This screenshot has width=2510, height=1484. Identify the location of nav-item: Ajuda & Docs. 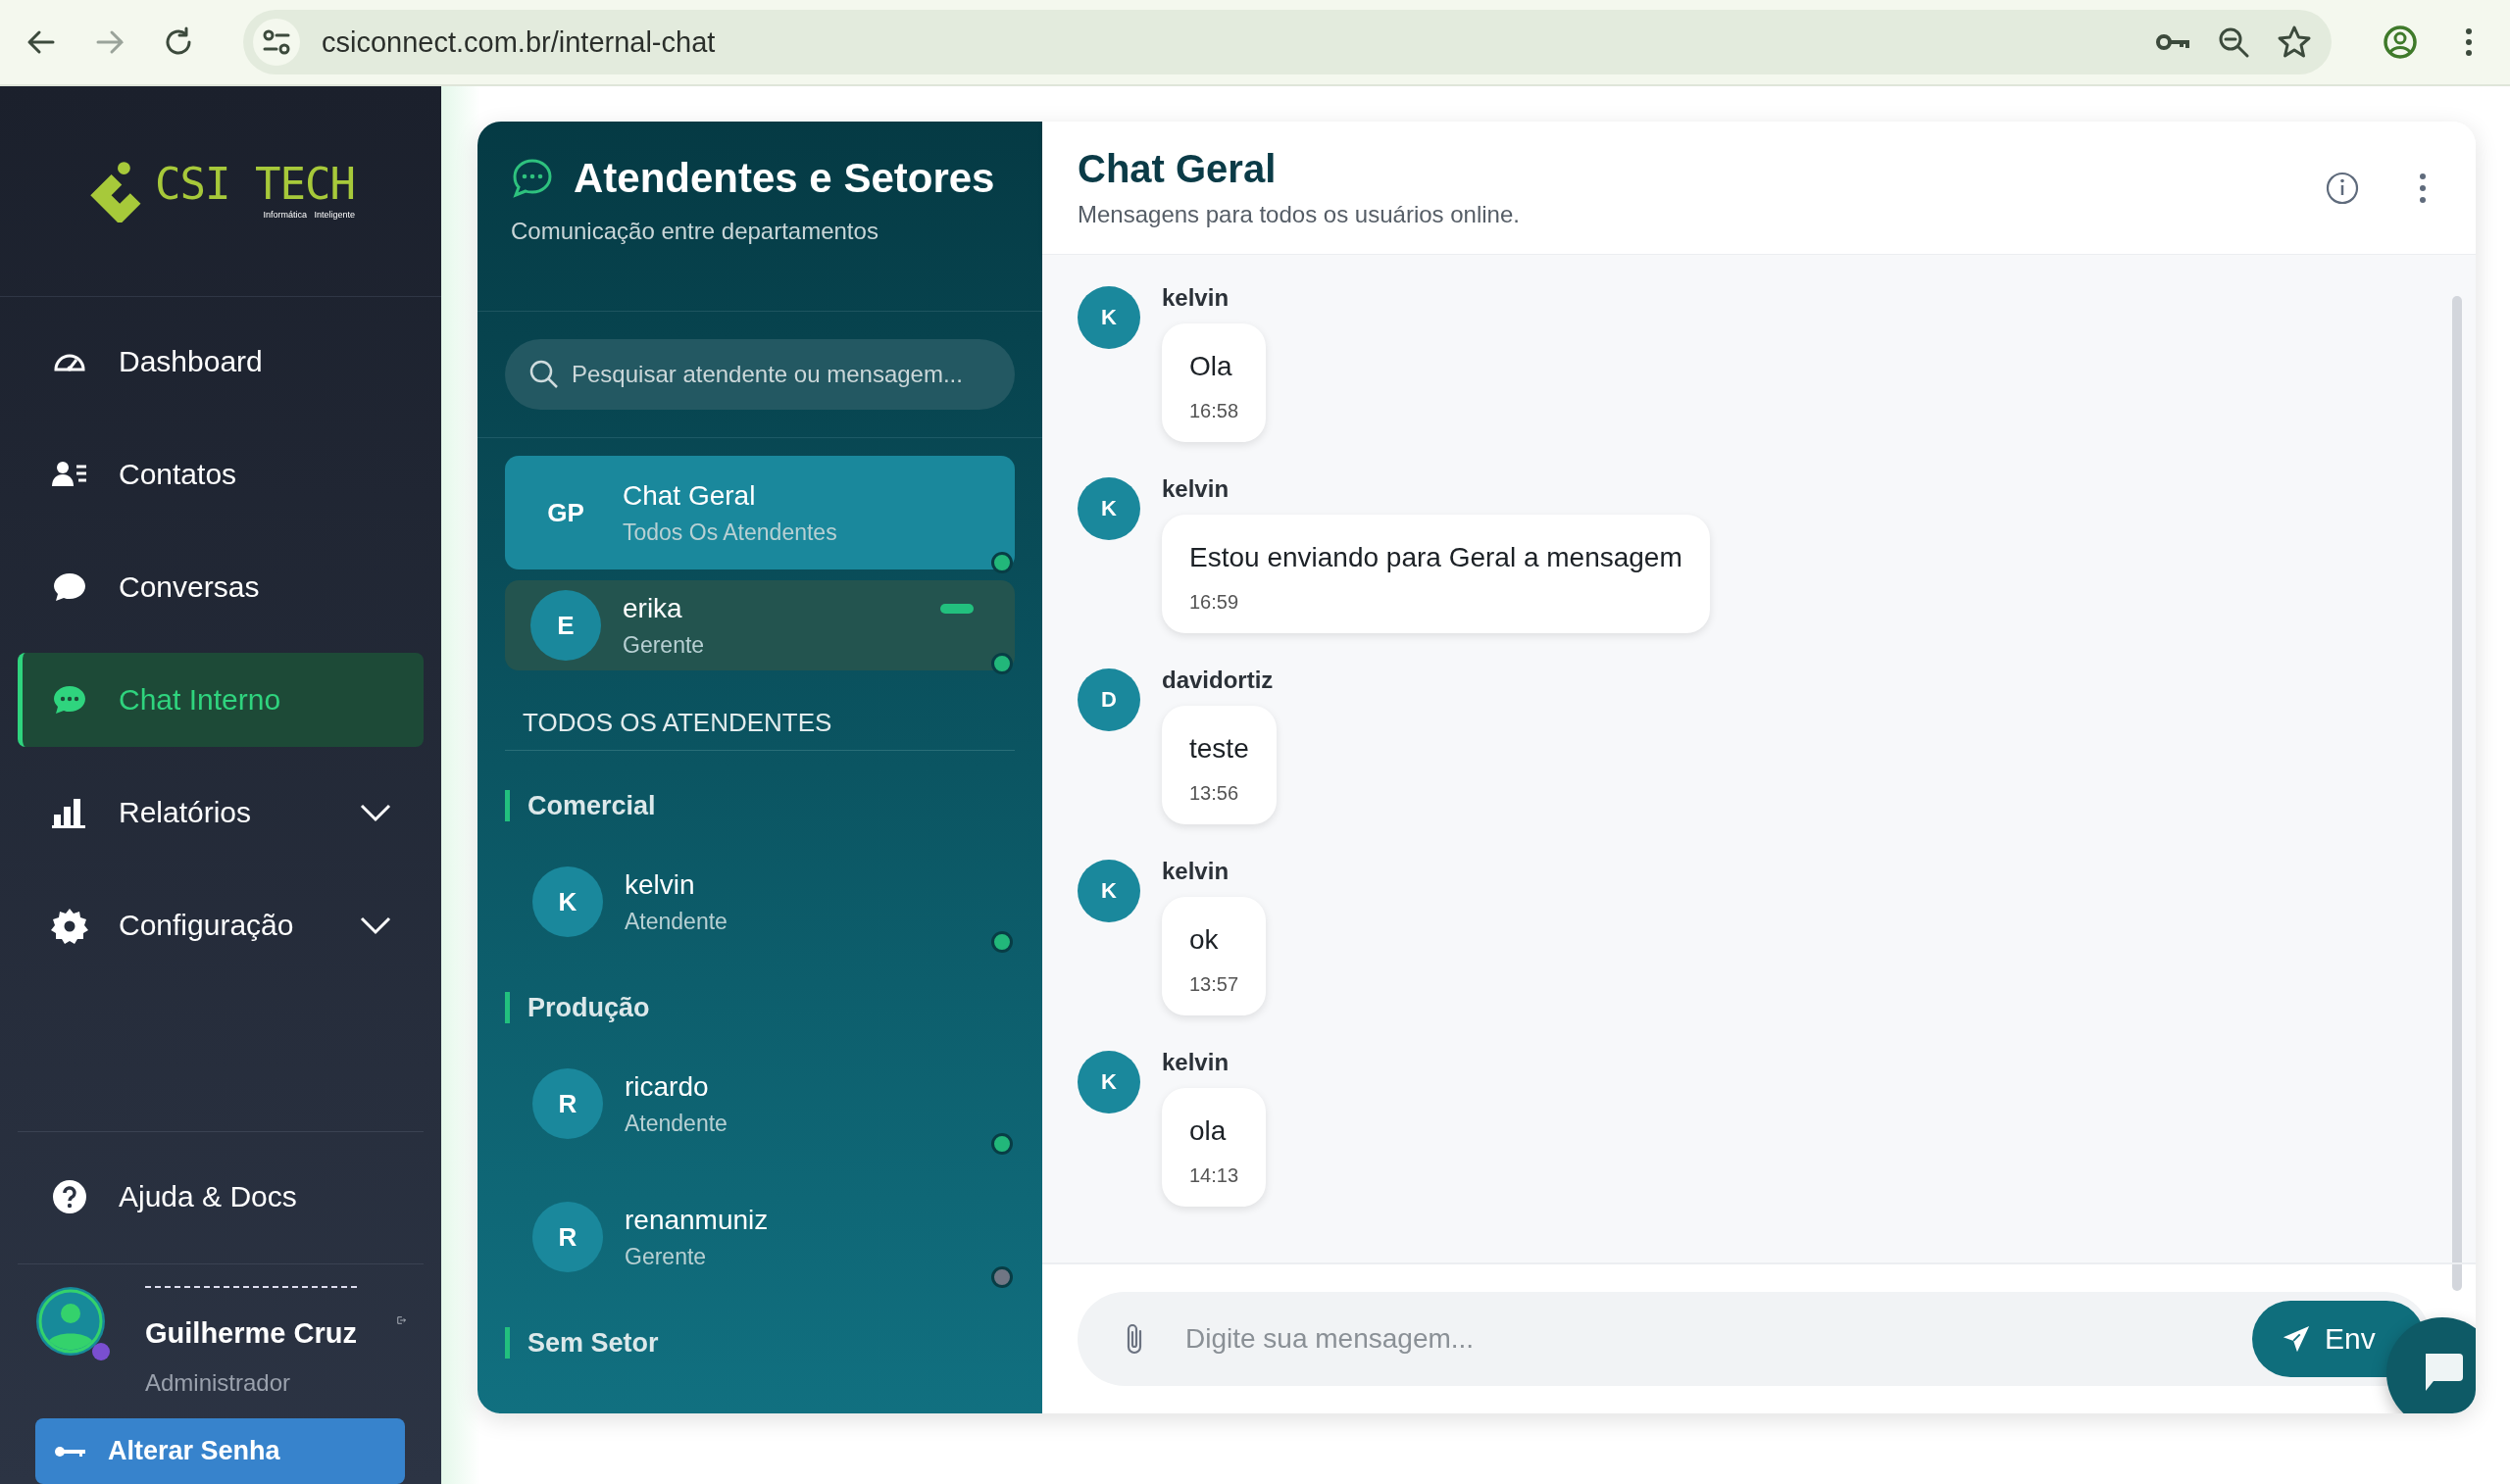
(221, 1197).